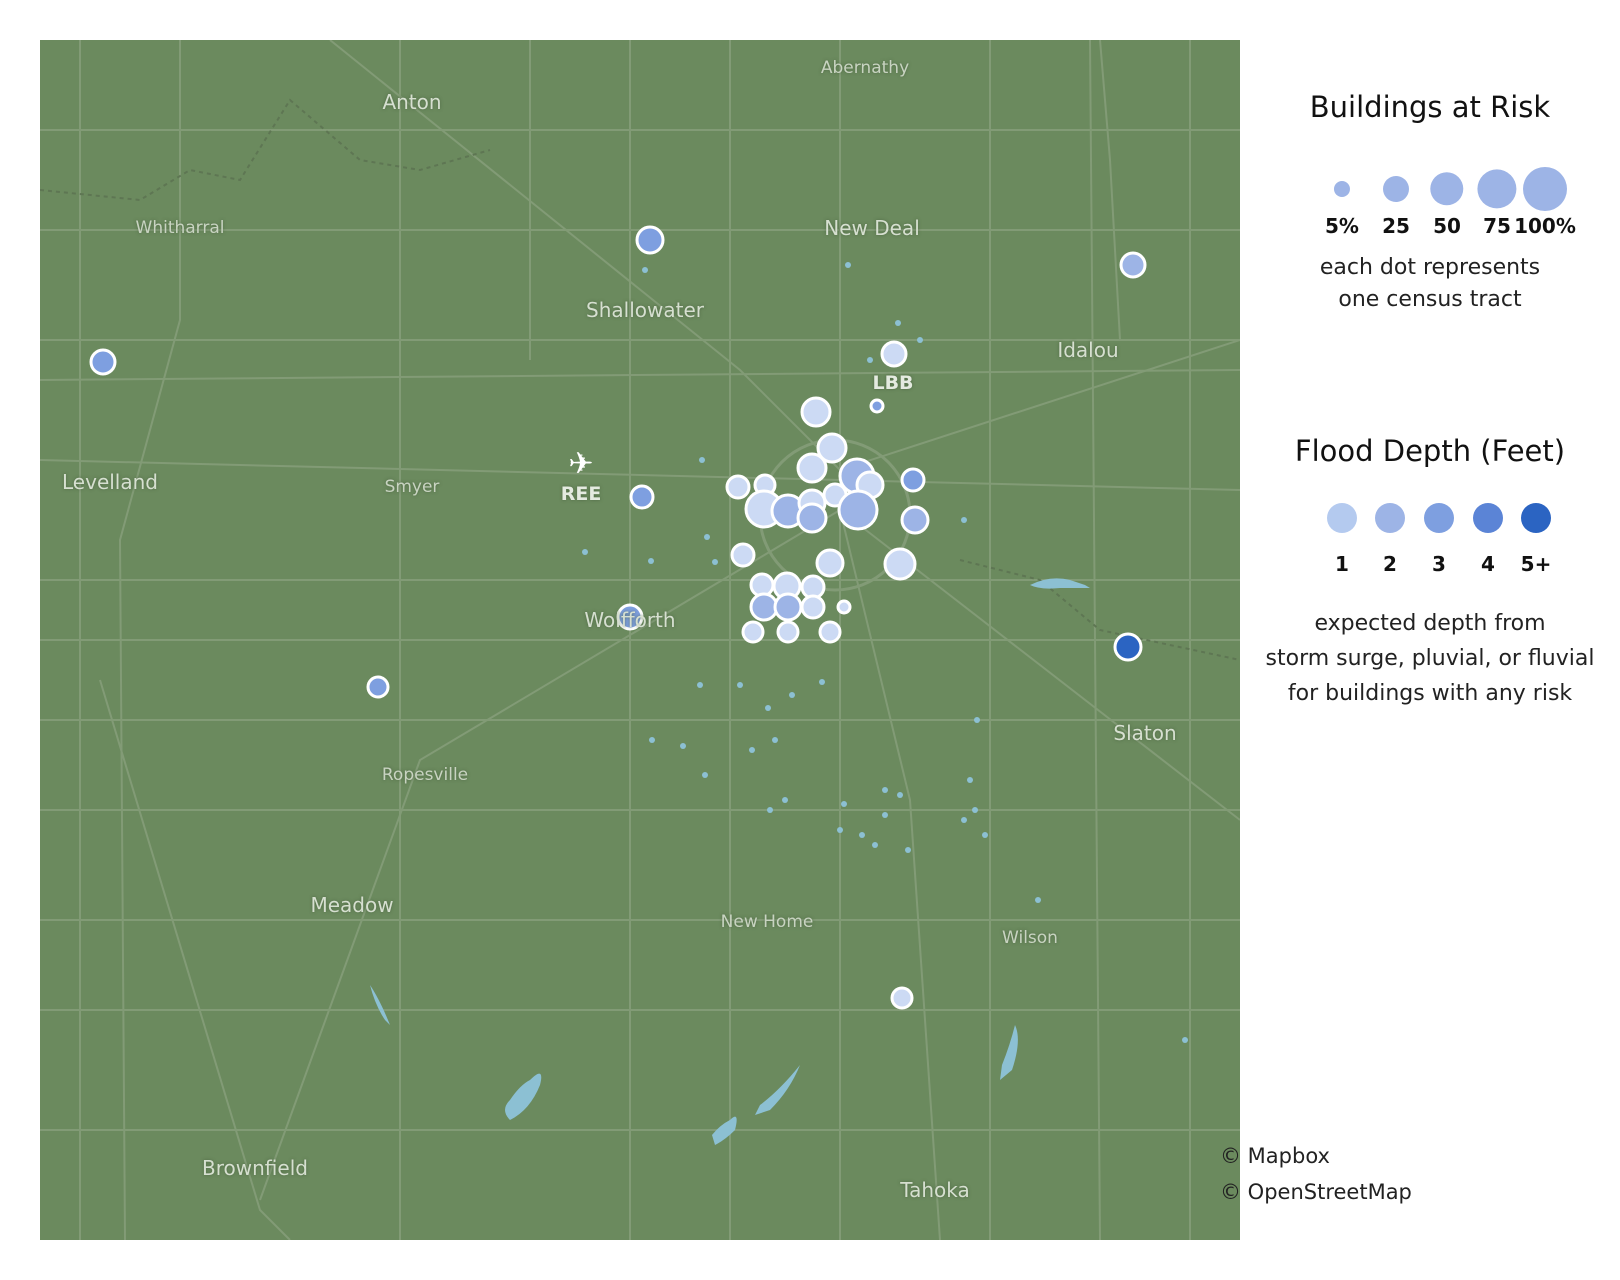  What do you see at coordinates (1430, 267) in the screenshot?
I see `size-note-line-1: each dot represents` at bounding box center [1430, 267].